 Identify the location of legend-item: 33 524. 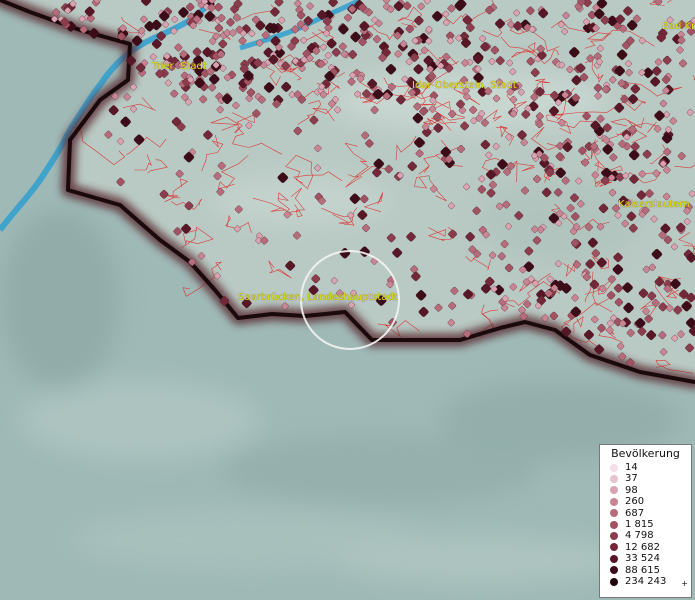
(650, 558).